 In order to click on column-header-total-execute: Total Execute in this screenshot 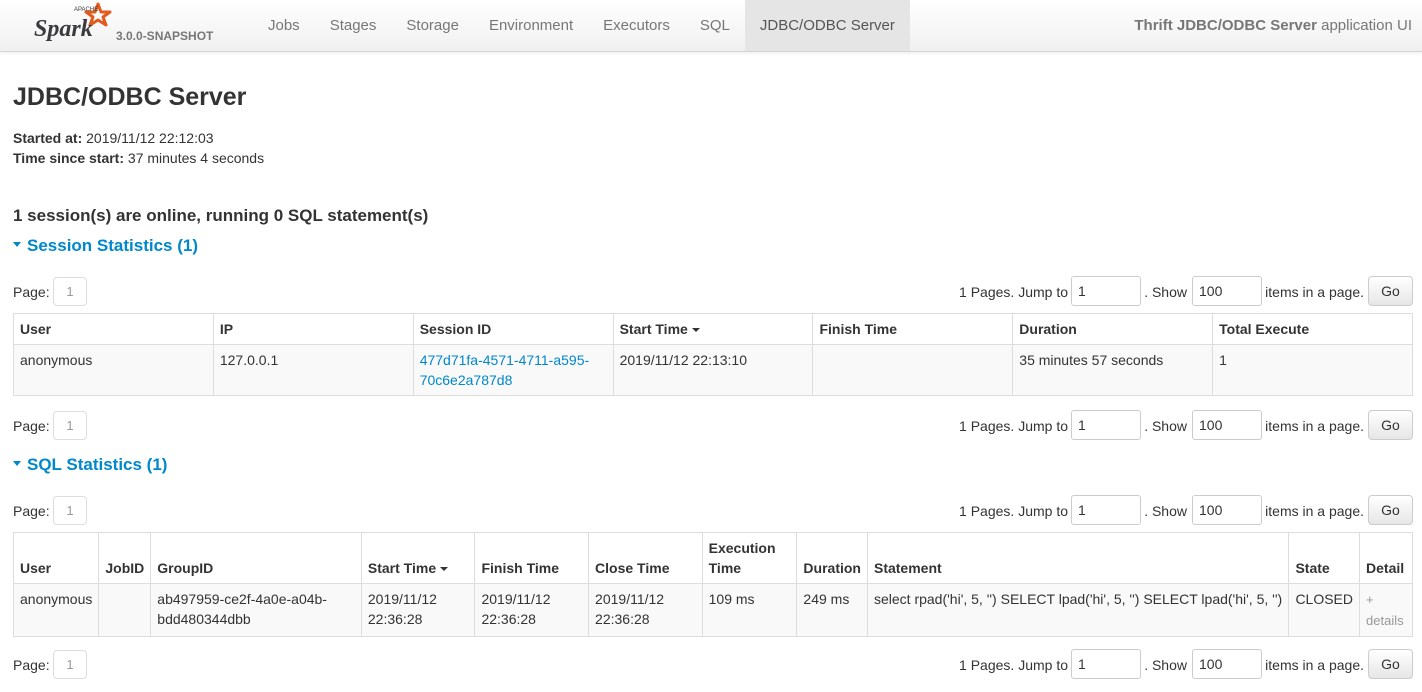, I will do `click(1312, 329)`.